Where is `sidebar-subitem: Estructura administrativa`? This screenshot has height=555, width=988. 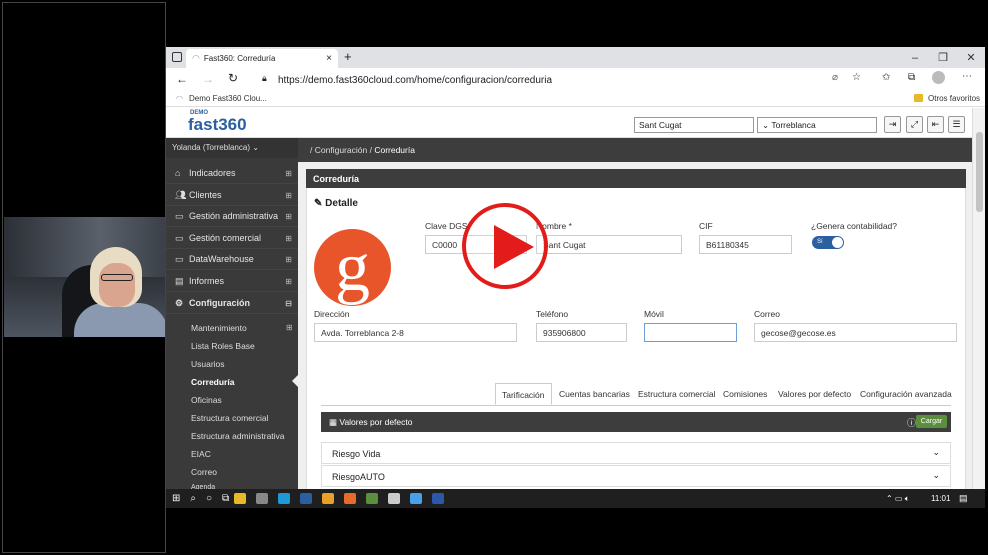
sidebar-subitem: Estructura administrativa is located at coordinates (238, 436).